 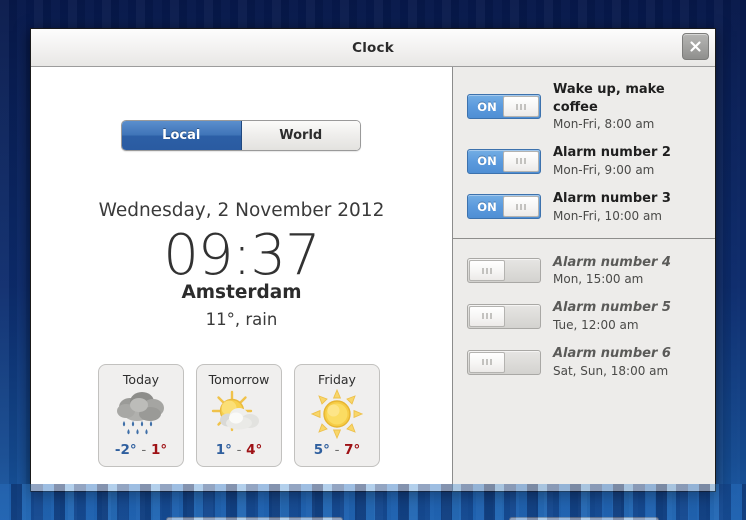 I want to click on alarm-schedule: Sat, Sun, 18:00 am, so click(x=611, y=370).